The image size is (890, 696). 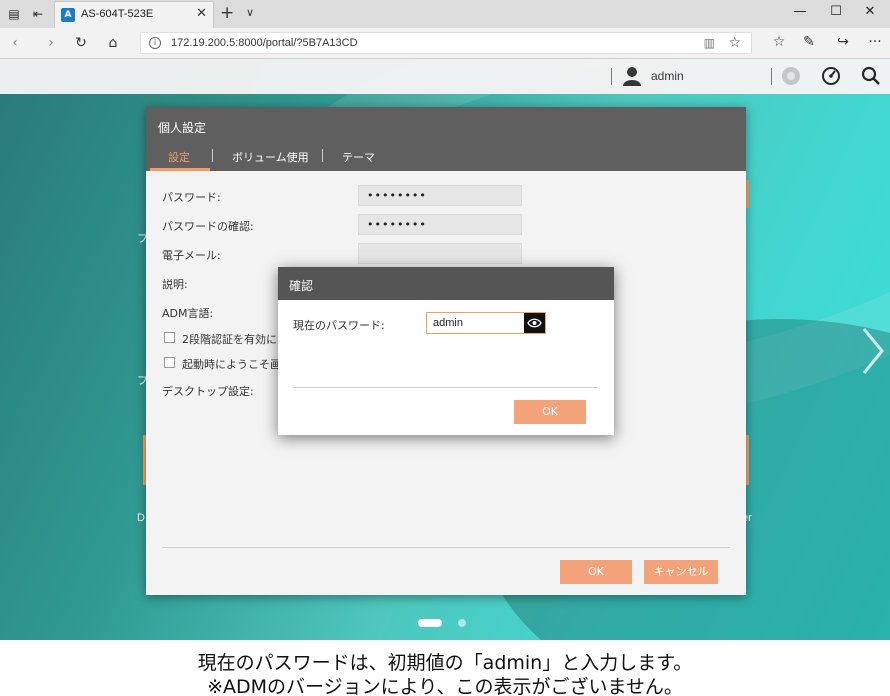 I want to click on two-step-checkbox, so click(x=169, y=337).